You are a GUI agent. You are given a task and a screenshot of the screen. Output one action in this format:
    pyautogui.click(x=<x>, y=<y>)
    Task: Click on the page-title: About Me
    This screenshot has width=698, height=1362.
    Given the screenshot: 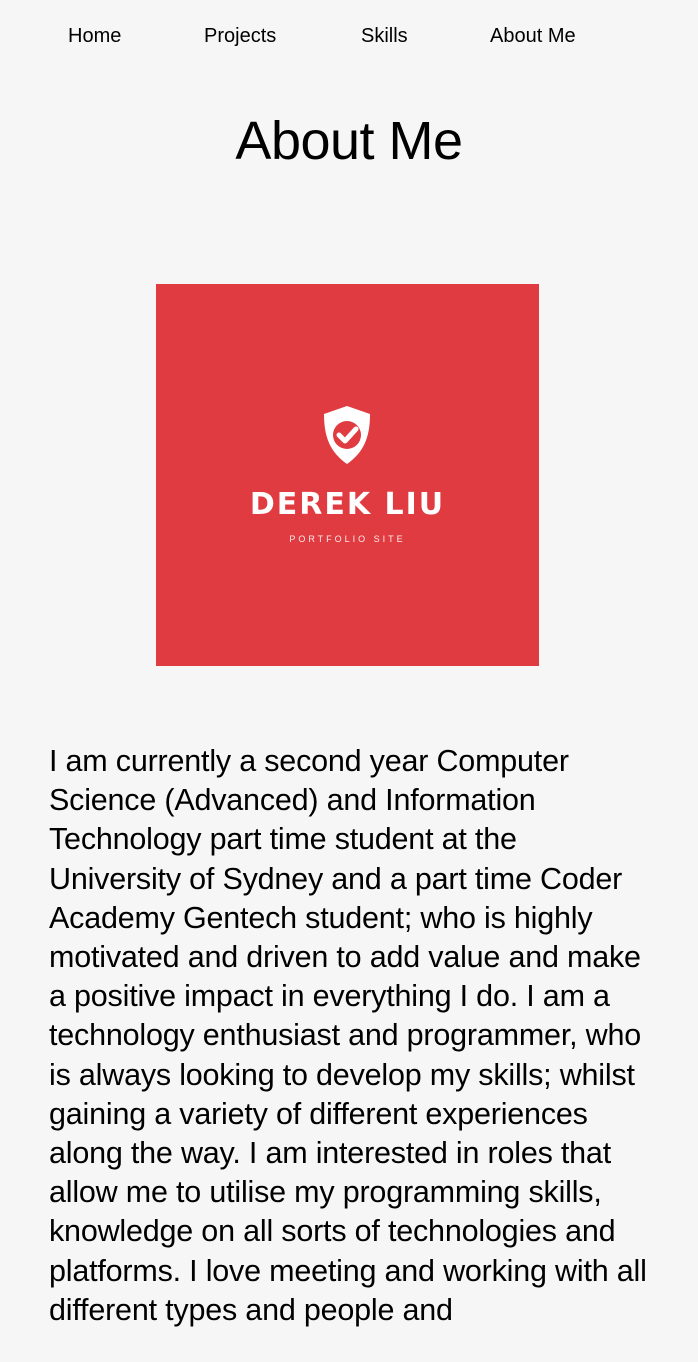 What is the action you would take?
    pyautogui.click(x=349, y=141)
    